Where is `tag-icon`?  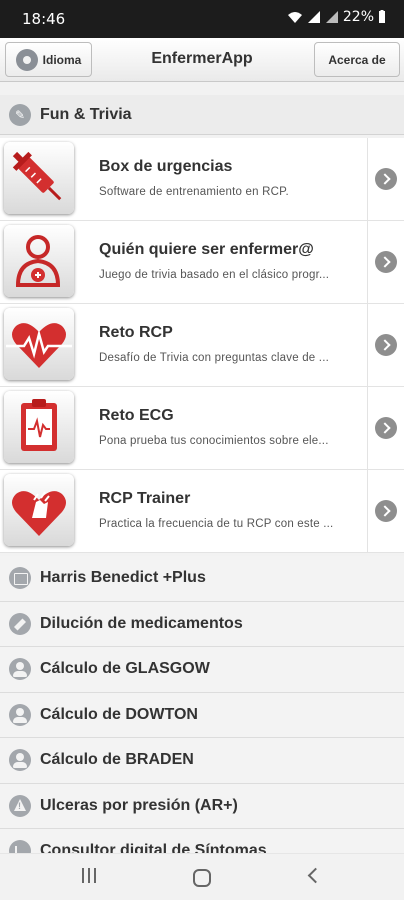 tag-icon is located at coordinates (20, 623).